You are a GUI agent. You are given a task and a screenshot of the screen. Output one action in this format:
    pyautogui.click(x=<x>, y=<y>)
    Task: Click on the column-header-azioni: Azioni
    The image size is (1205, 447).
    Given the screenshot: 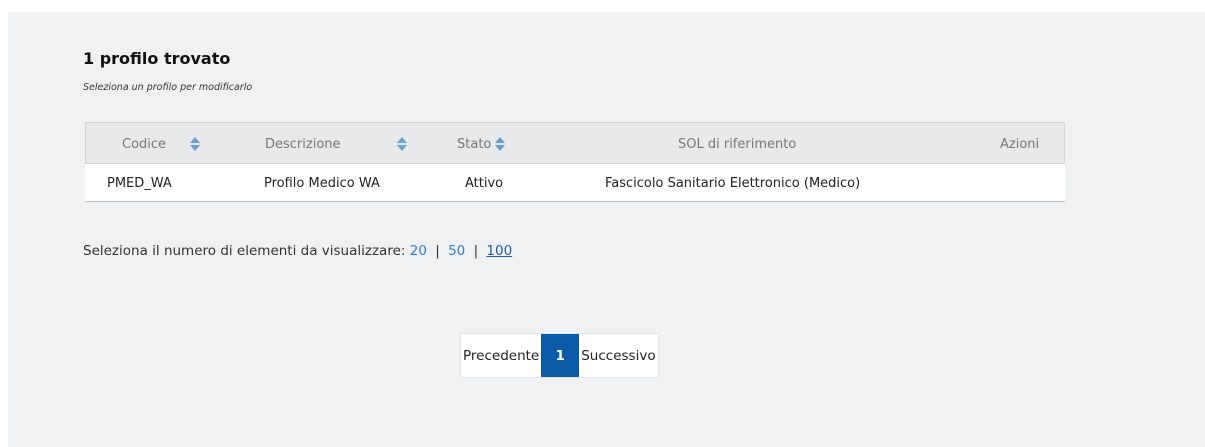 What is the action you would take?
    pyautogui.click(x=1019, y=144)
    